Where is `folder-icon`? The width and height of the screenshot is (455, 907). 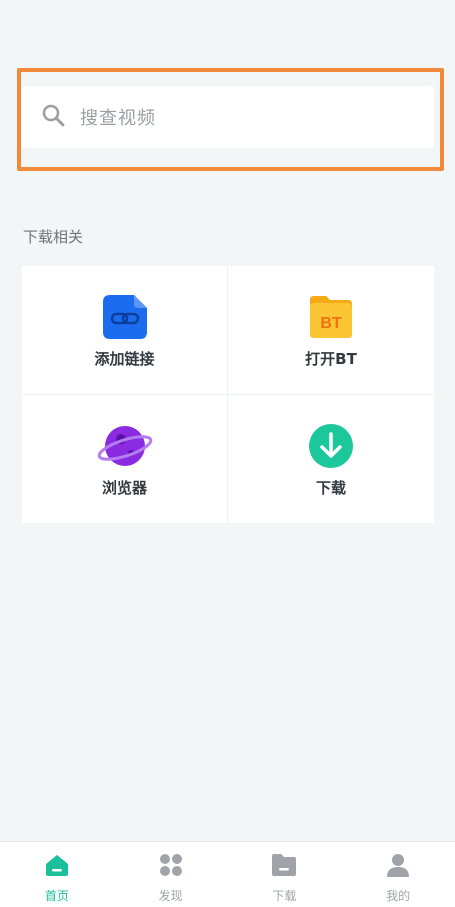
folder-icon is located at coordinates (284, 862).